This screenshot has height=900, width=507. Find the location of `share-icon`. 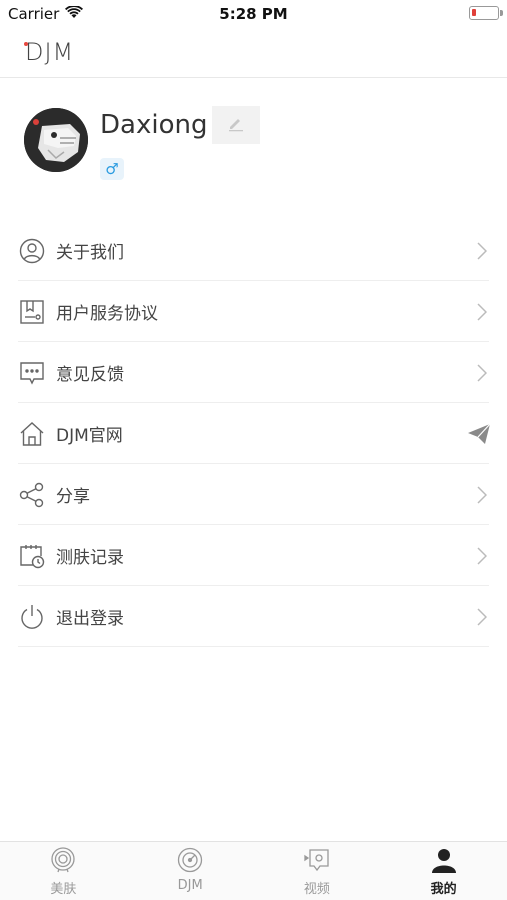

share-icon is located at coordinates (32, 495).